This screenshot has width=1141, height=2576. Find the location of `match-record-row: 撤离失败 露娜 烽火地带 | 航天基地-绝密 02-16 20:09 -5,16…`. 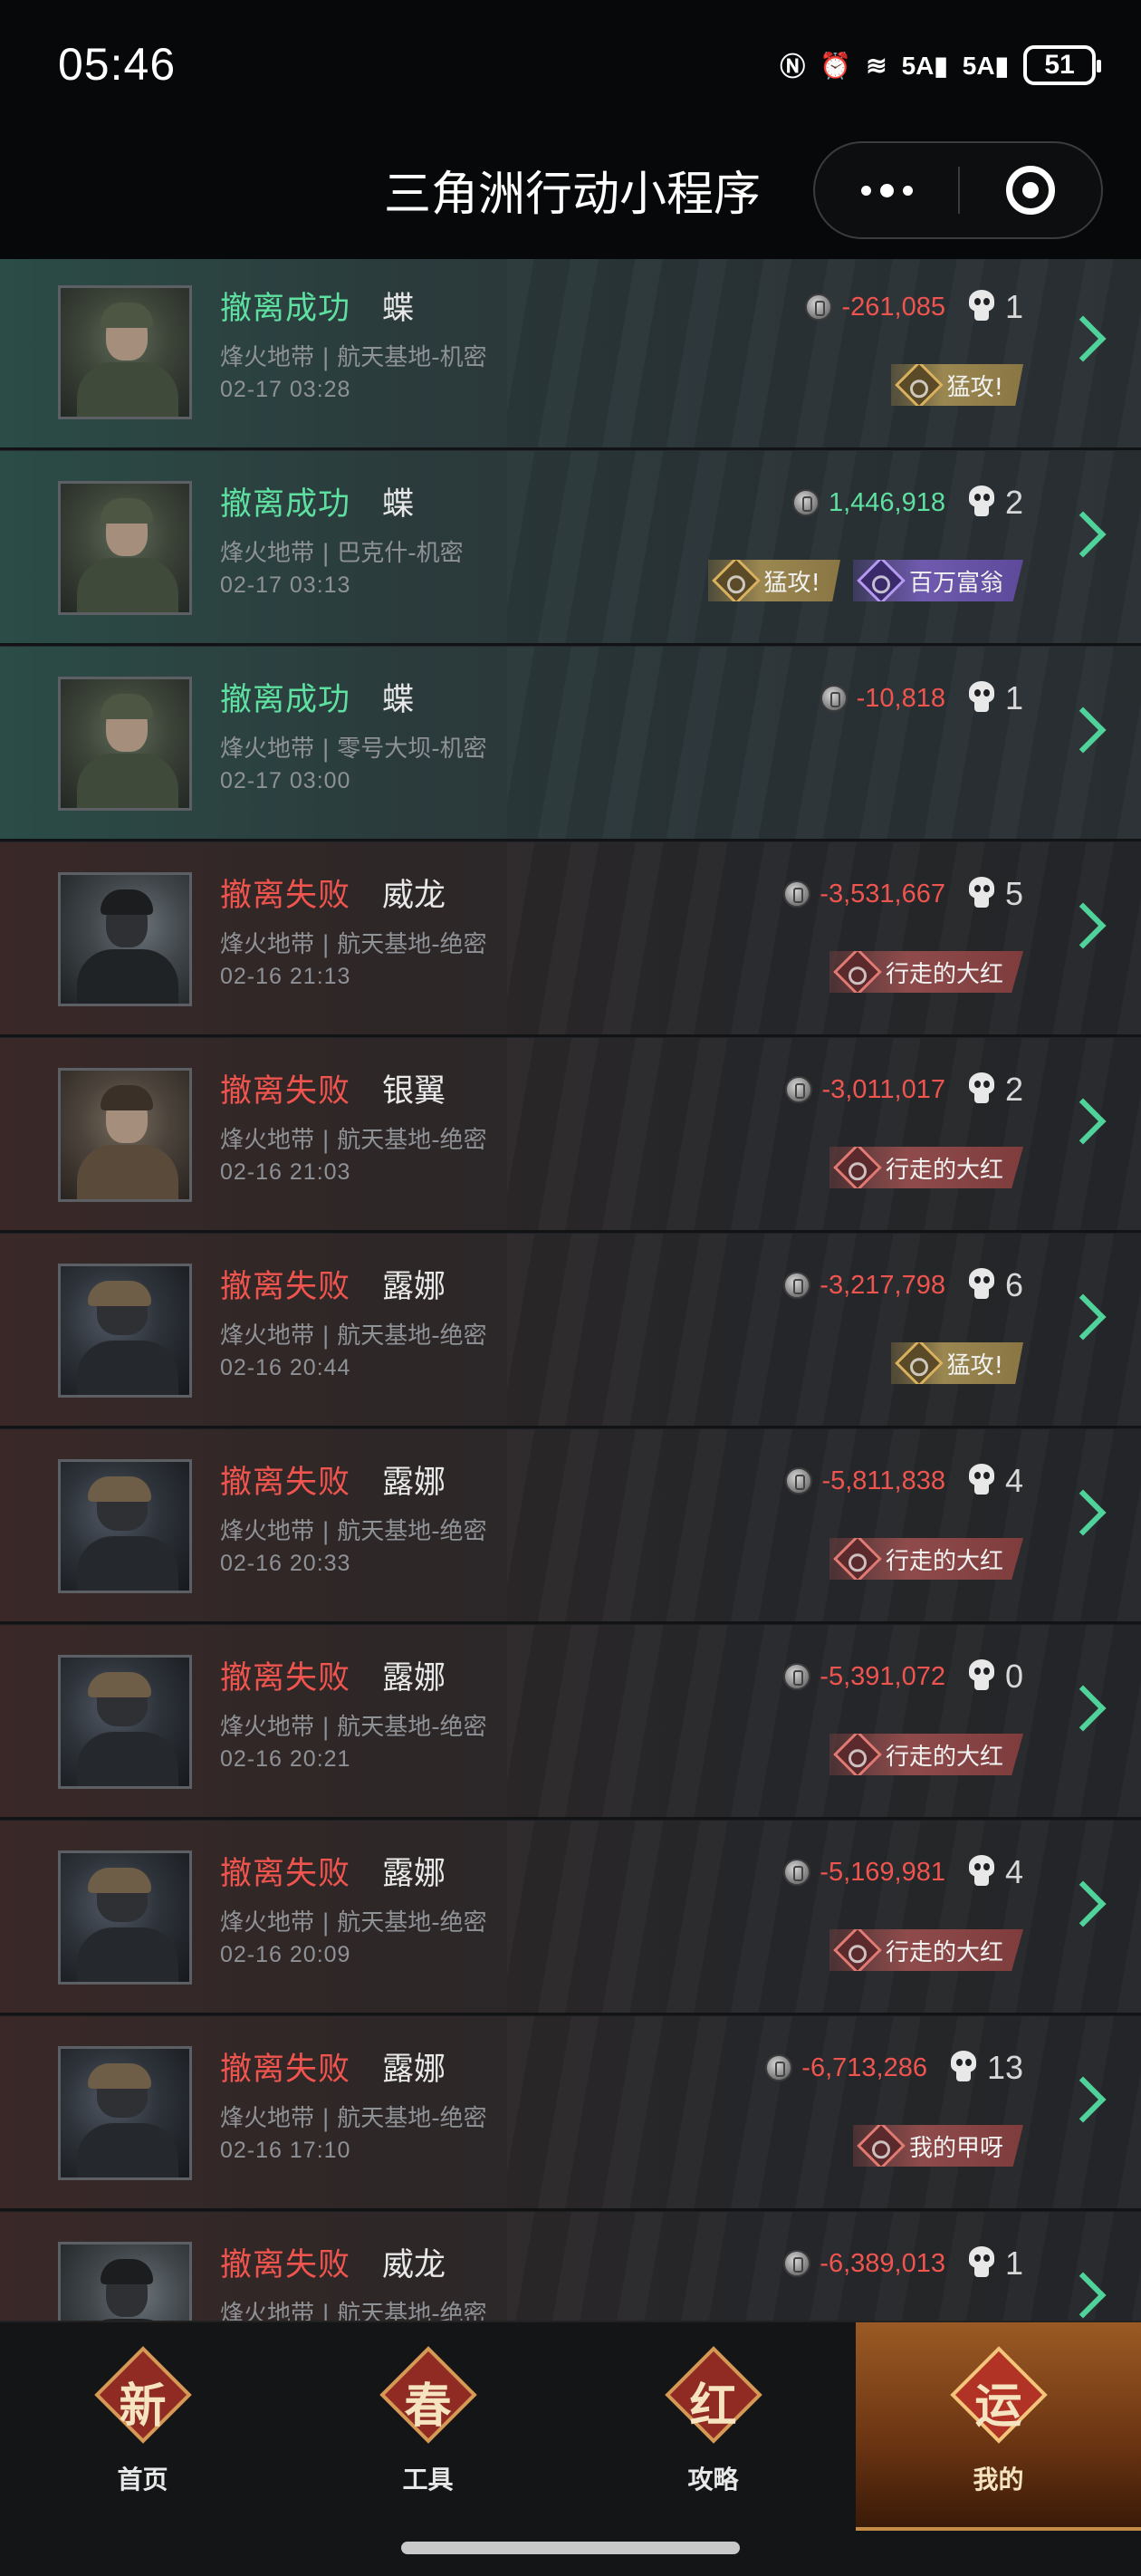

match-record-row: 撤离失败 露娜 烽火地带 | 航天基地-绝密 02-16 20:09 -5,16… is located at coordinates (570, 1918).